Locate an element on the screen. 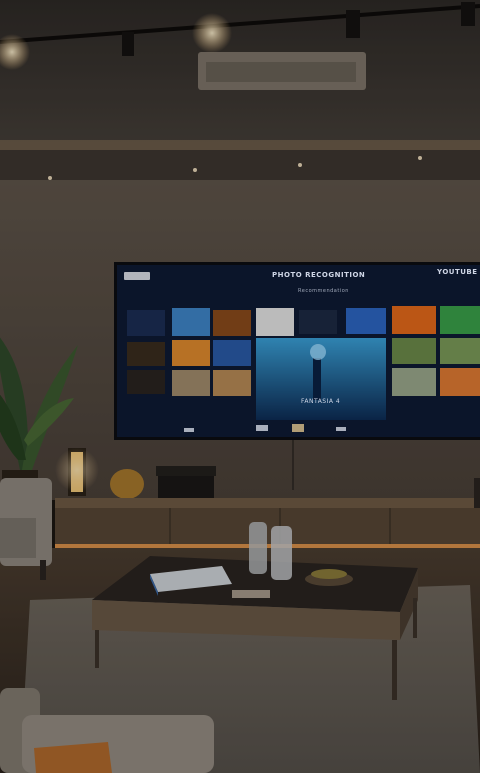  tv-brand-text: PHOTO RECOGNITION is located at coordinates (319, 275).